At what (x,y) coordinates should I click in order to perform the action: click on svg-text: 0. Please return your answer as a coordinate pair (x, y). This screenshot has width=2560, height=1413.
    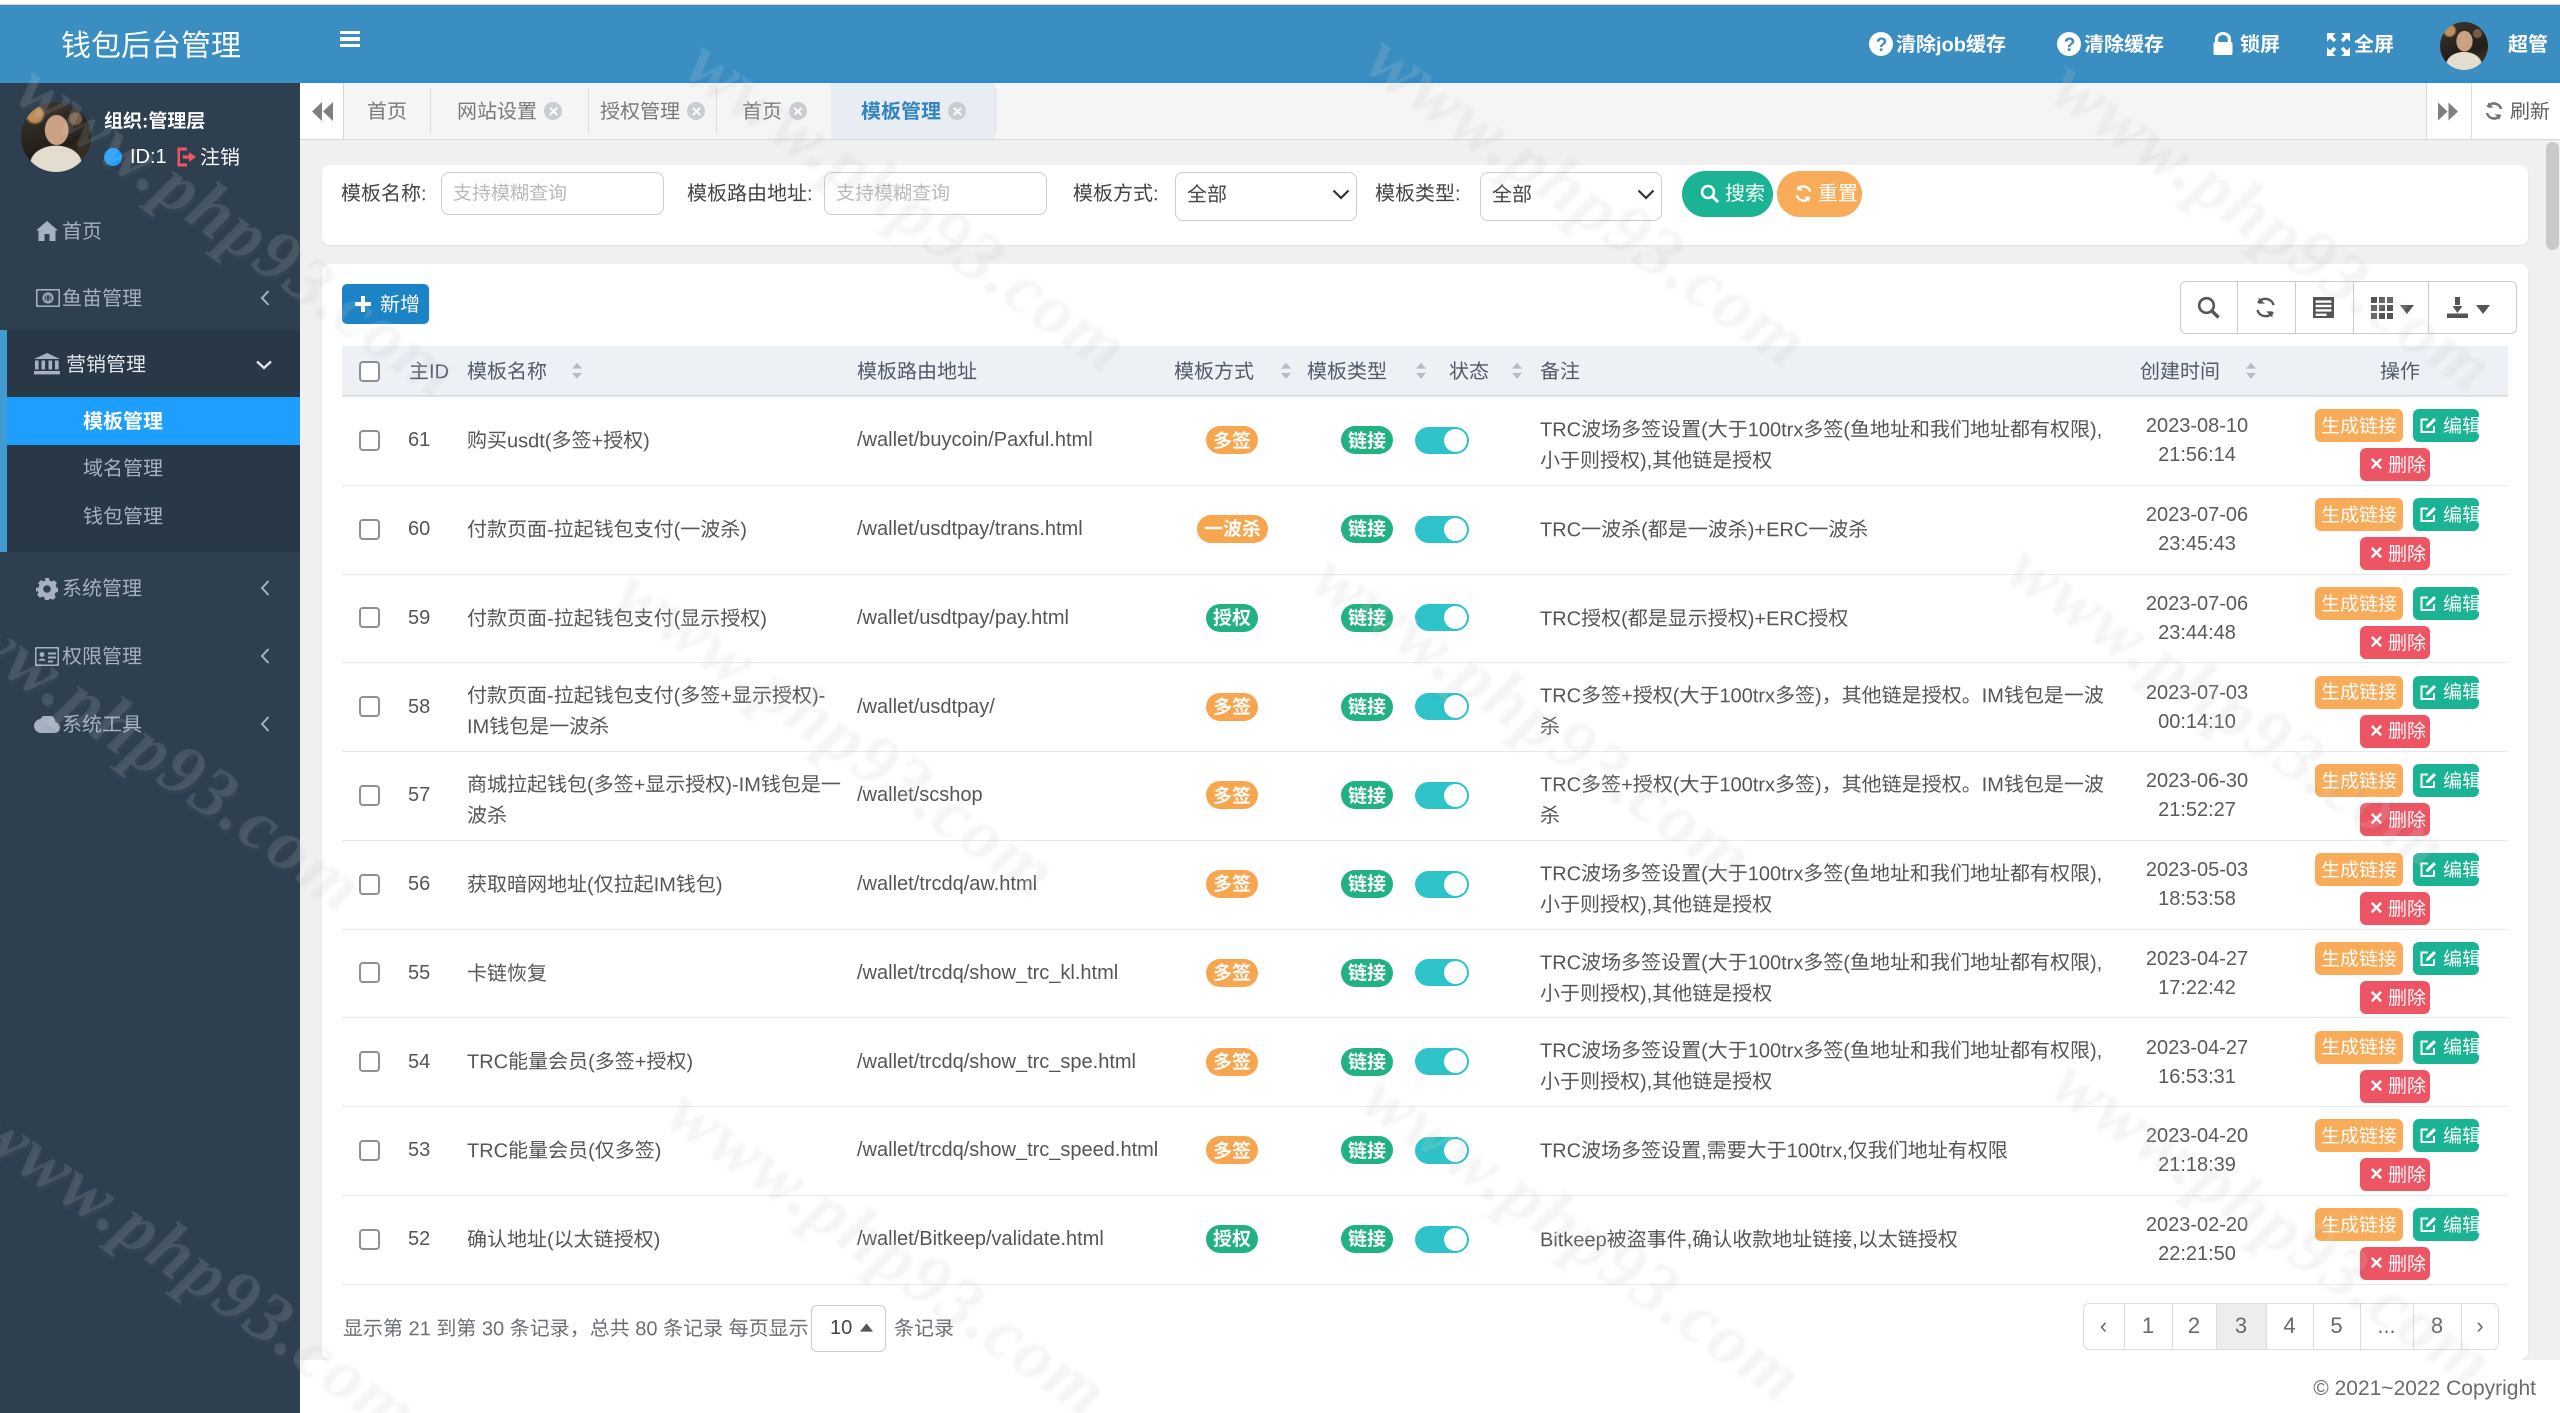
    Looking at the image, I should click on (48, 299).